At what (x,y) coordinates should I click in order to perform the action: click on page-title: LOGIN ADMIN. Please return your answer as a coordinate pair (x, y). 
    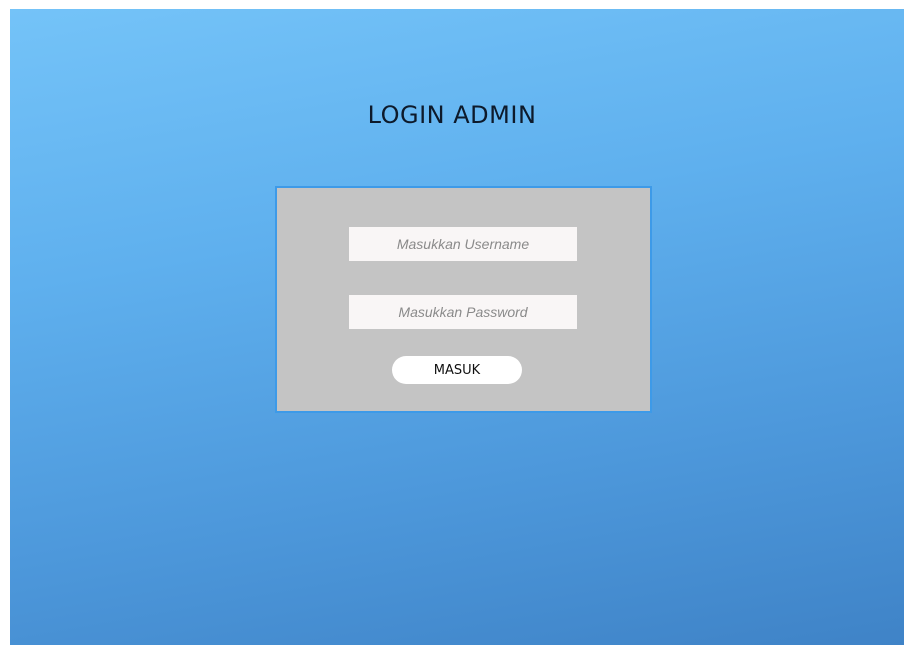
    Looking at the image, I should click on (452, 115).